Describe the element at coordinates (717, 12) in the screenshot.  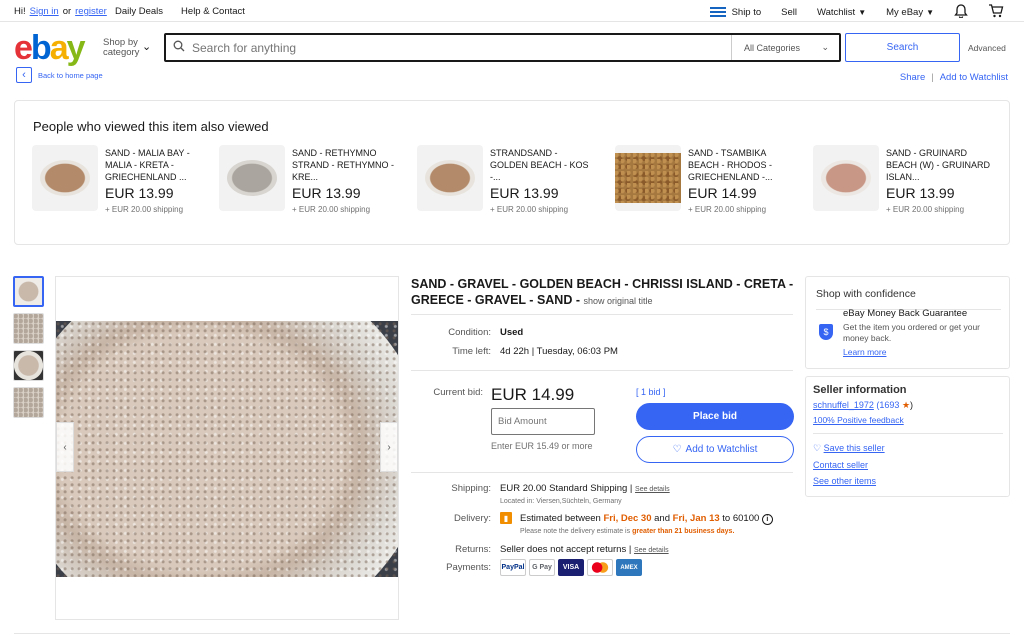
I see `greece-flag-icon` at that location.